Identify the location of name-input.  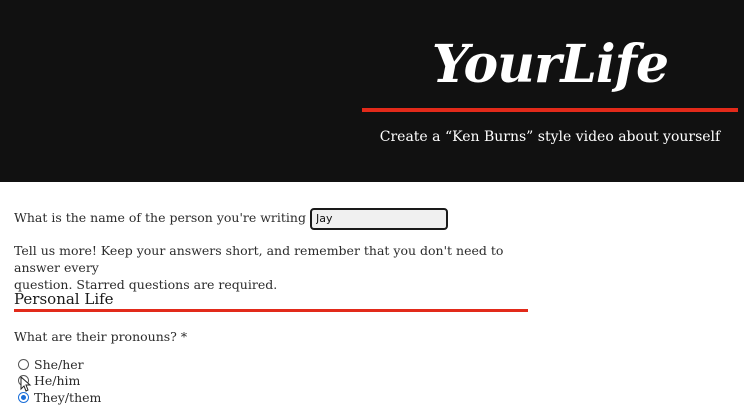
(379, 219).